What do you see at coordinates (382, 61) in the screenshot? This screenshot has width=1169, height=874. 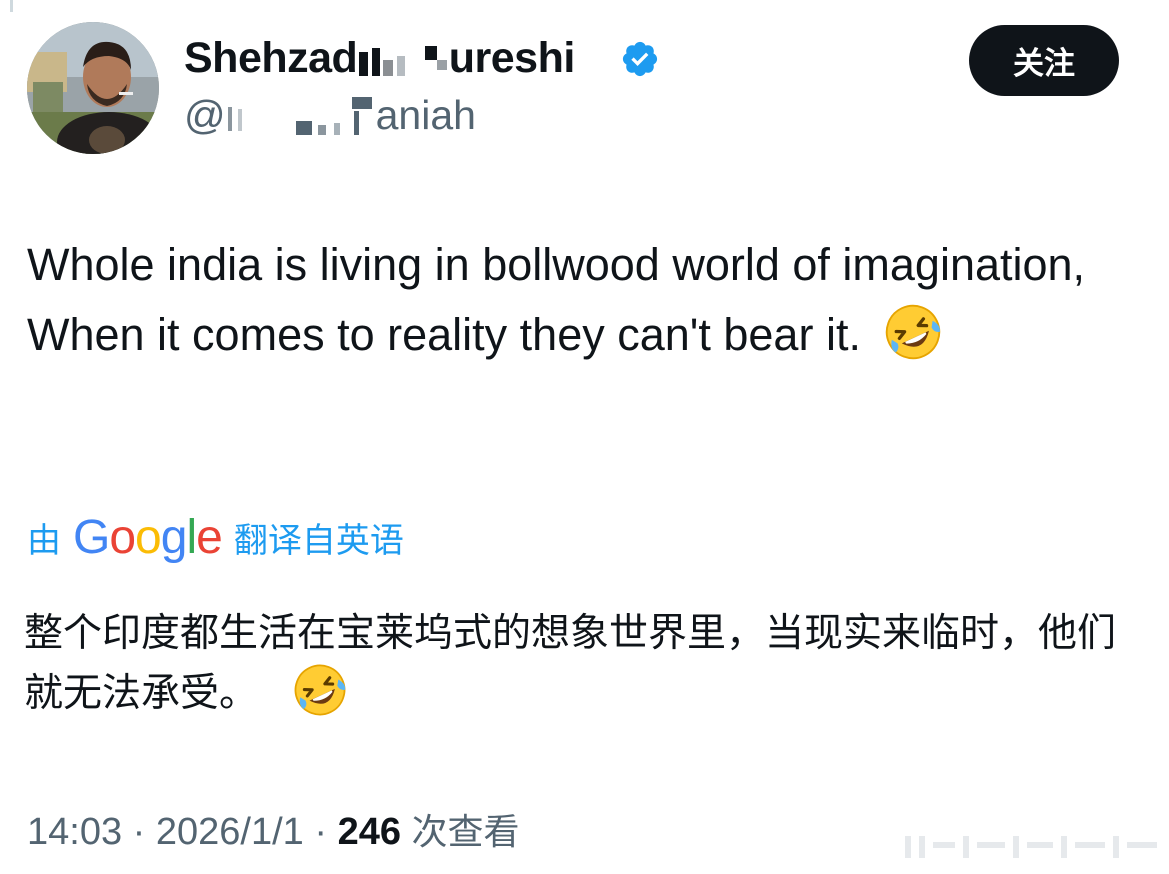 I see `name-redaction` at bounding box center [382, 61].